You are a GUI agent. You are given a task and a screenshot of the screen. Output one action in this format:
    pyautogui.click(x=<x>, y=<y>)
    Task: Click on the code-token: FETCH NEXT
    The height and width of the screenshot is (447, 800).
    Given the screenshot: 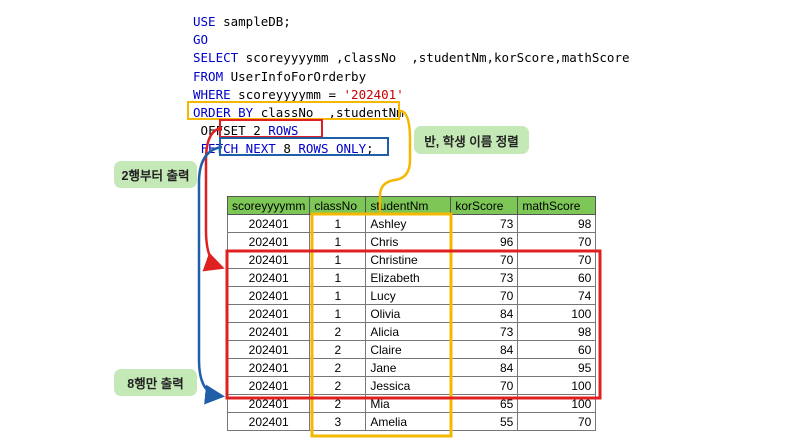 What is the action you would take?
    pyautogui.click(x=234, y=149)
    